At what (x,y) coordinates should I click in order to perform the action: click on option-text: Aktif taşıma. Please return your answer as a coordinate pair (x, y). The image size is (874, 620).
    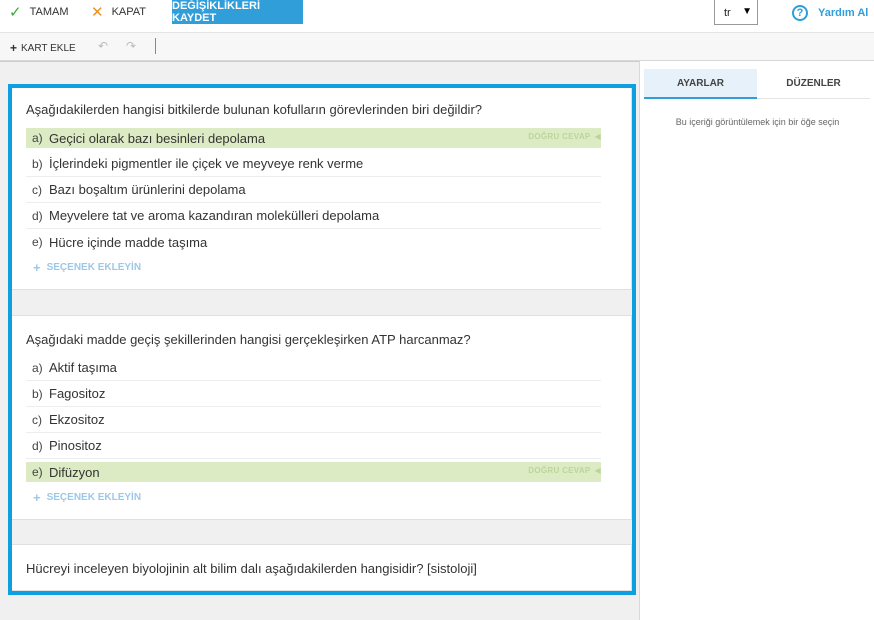
    Looking at the image, I should click on (83, 367).